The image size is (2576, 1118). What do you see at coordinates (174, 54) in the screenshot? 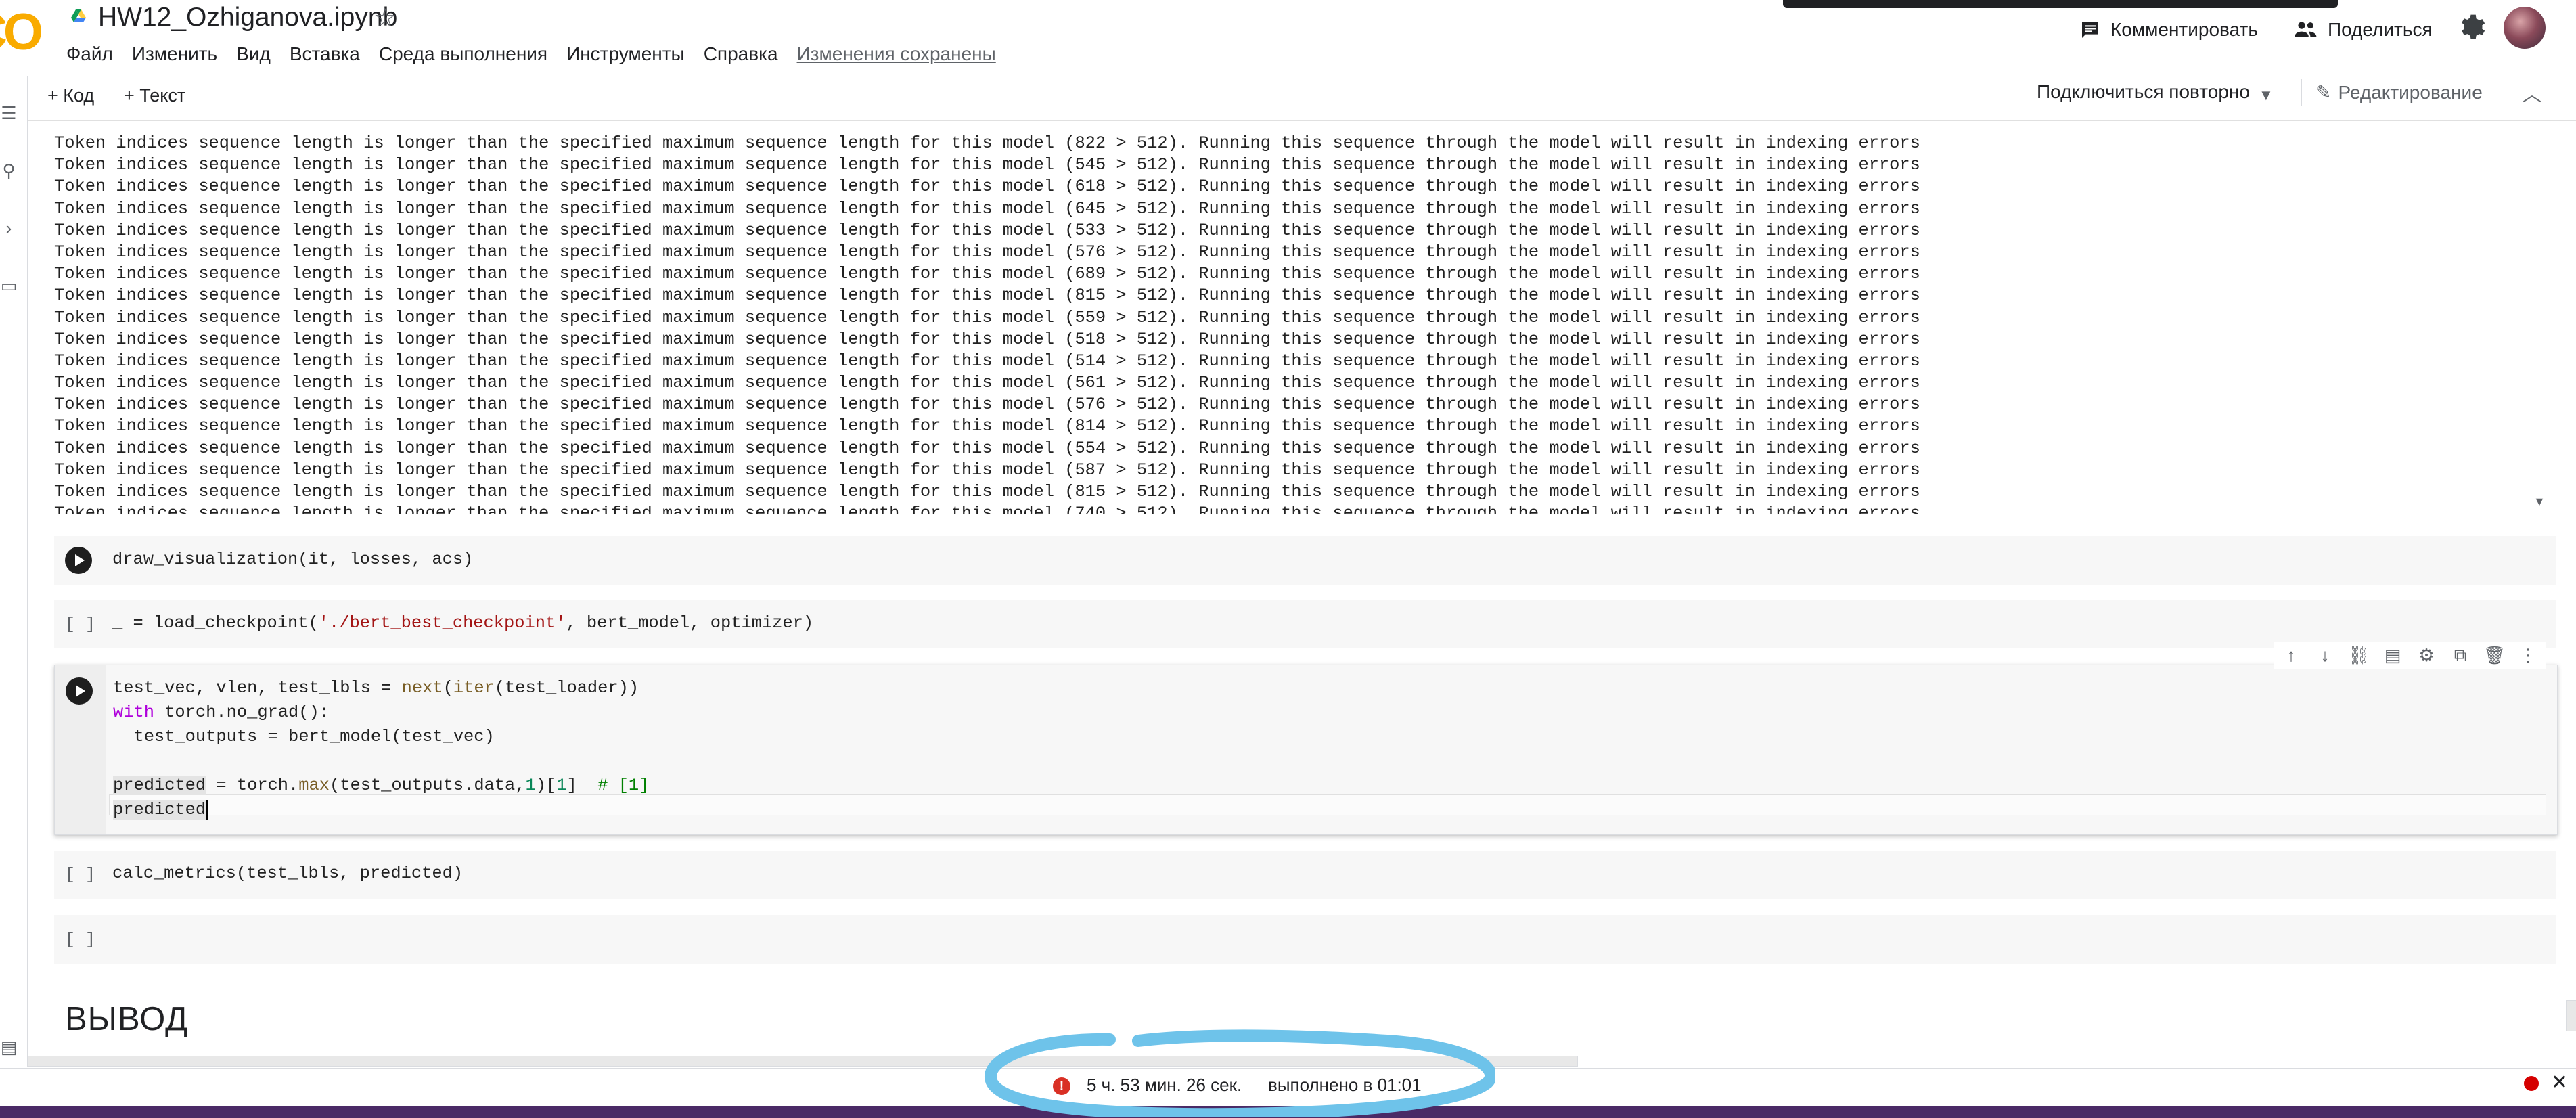
I see `menu-edit: Изменить` at bounding box center [174, 54].